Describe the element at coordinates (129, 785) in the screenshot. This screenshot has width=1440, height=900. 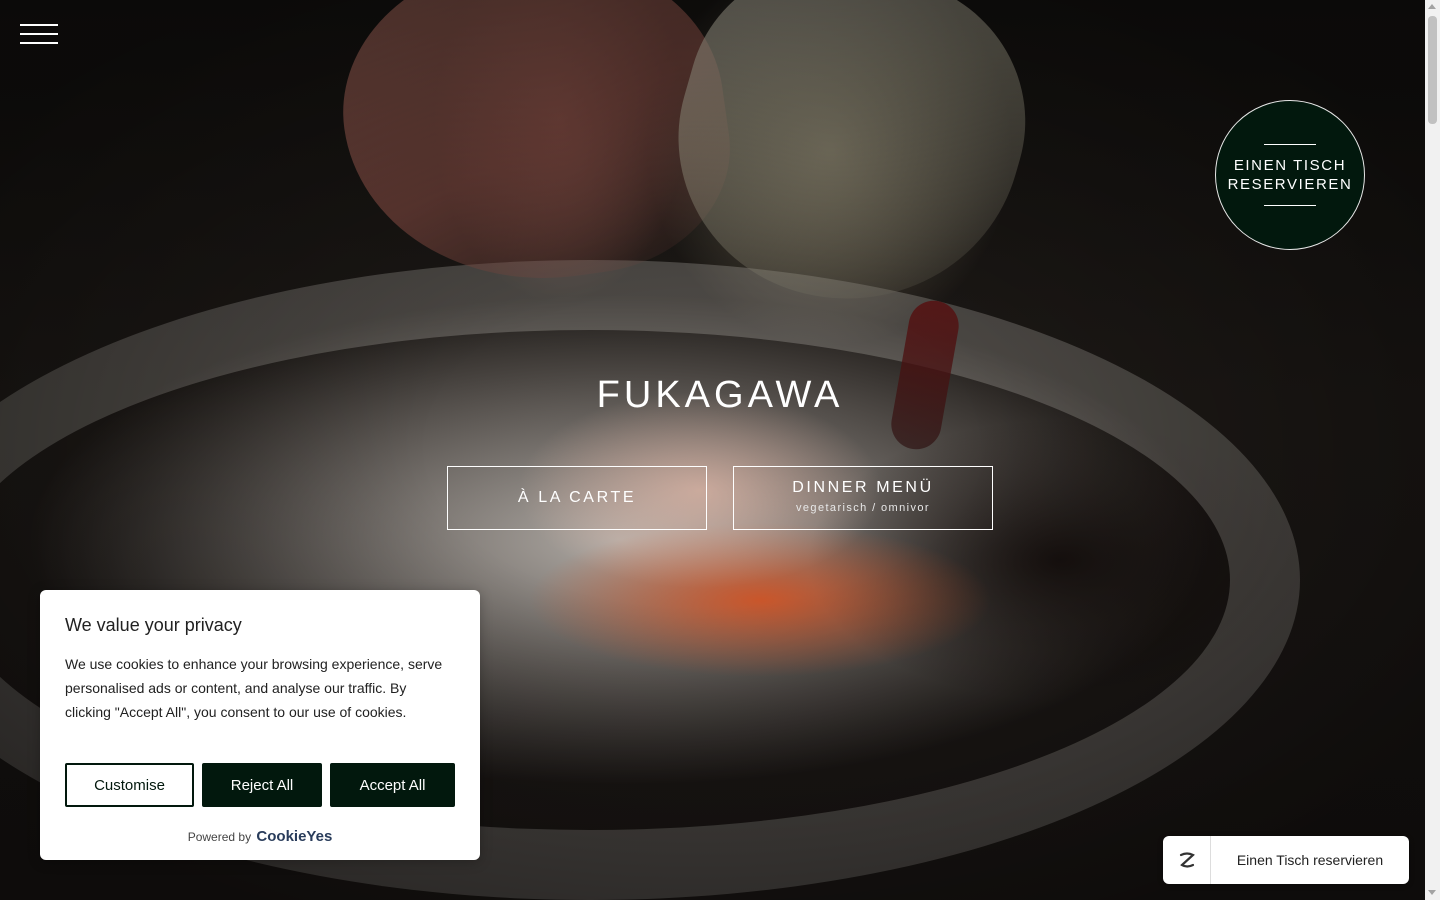
I see `customise-button: Customise` at that location.